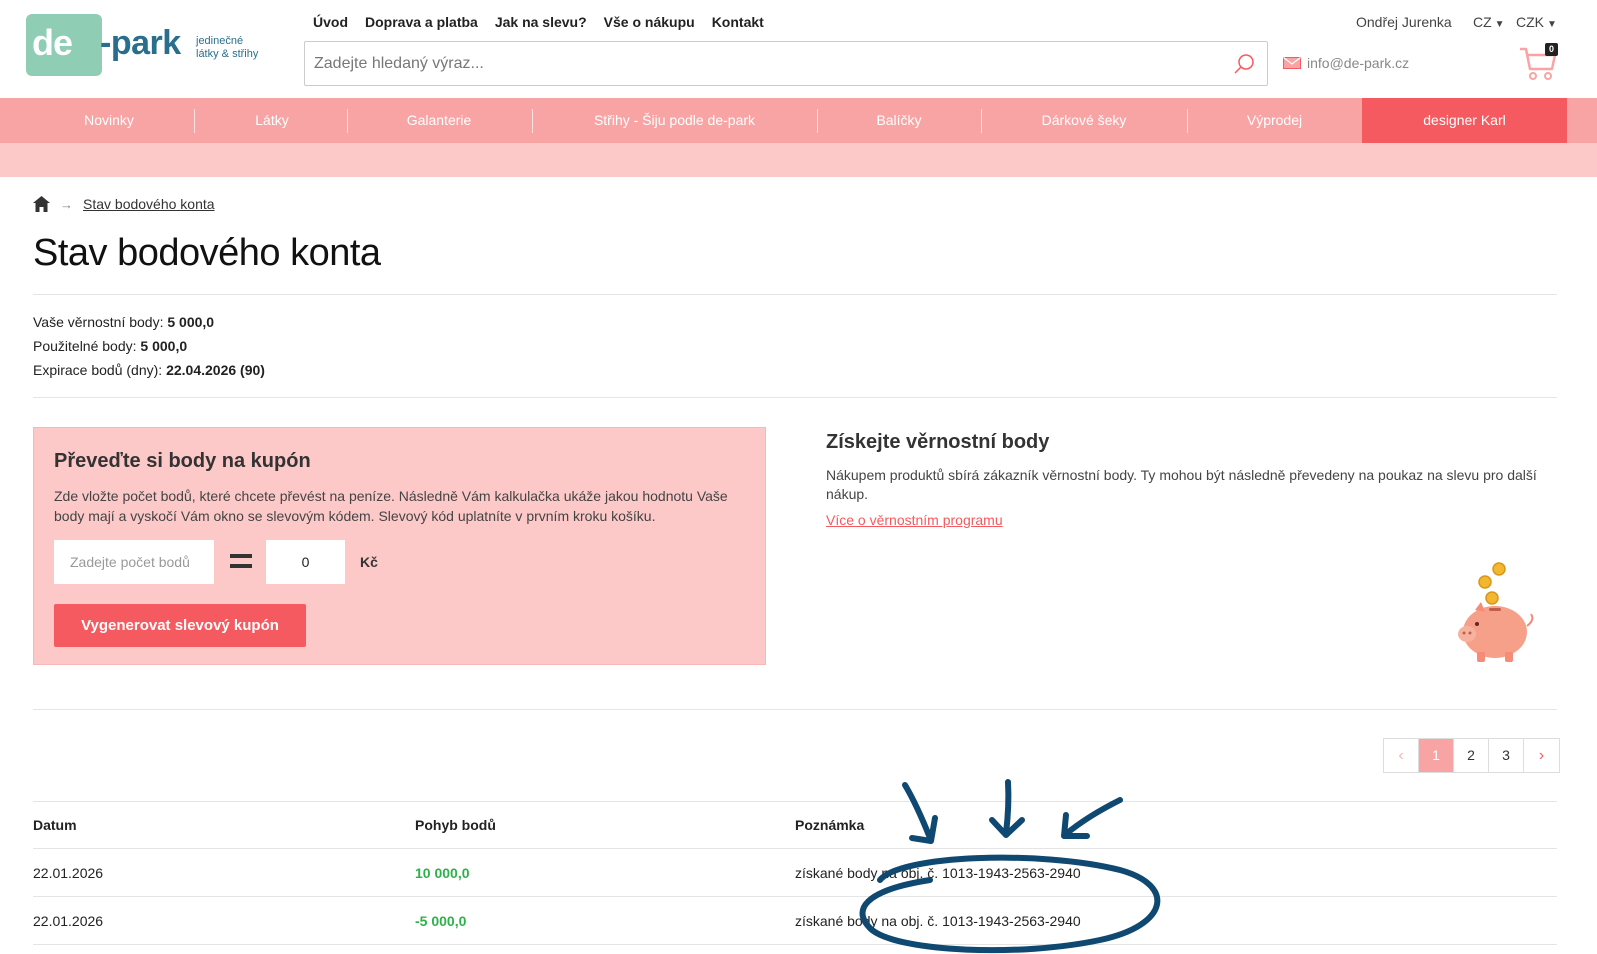 The height and width of the screenshot is (954, 1597). What do you see at coordinates (1084, 120) in the screenshot?
I see `category-darkove-seky: Dárkové šeky` at bounding box center [1084, 120].